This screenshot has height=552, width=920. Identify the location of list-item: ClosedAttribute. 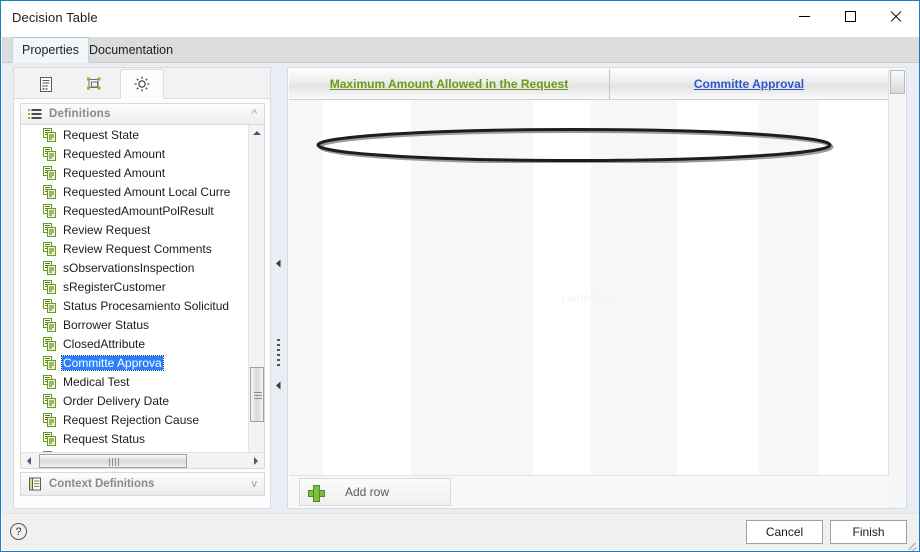
(135, 343).